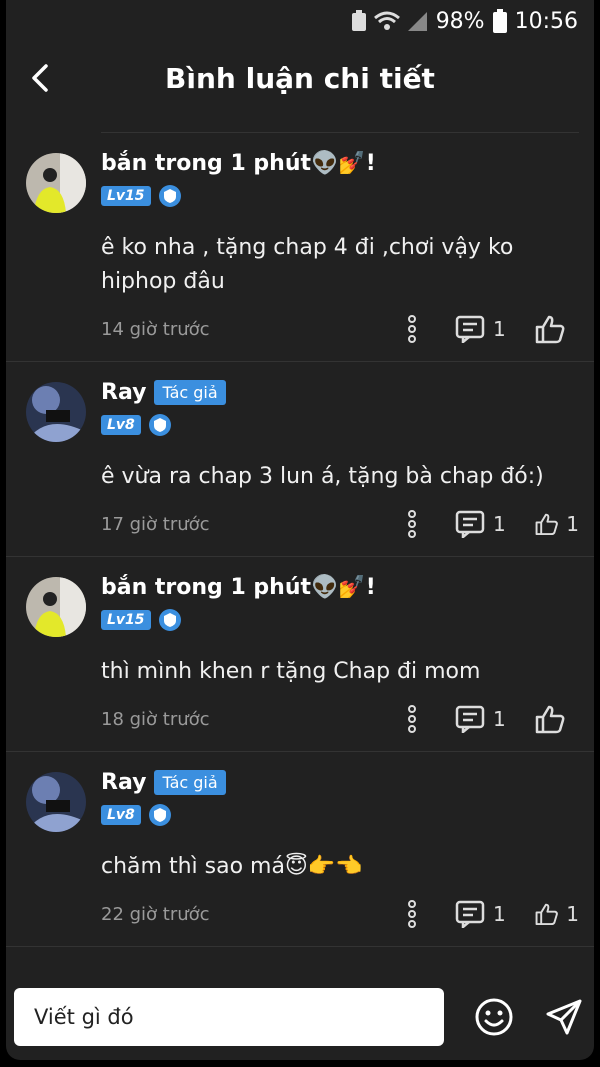  What do you see at coordinates (291, 671) in the screenshot?
I see `comment-text: thì mình khen r tặng Chap đi mom` at bounding box center [291, 671].